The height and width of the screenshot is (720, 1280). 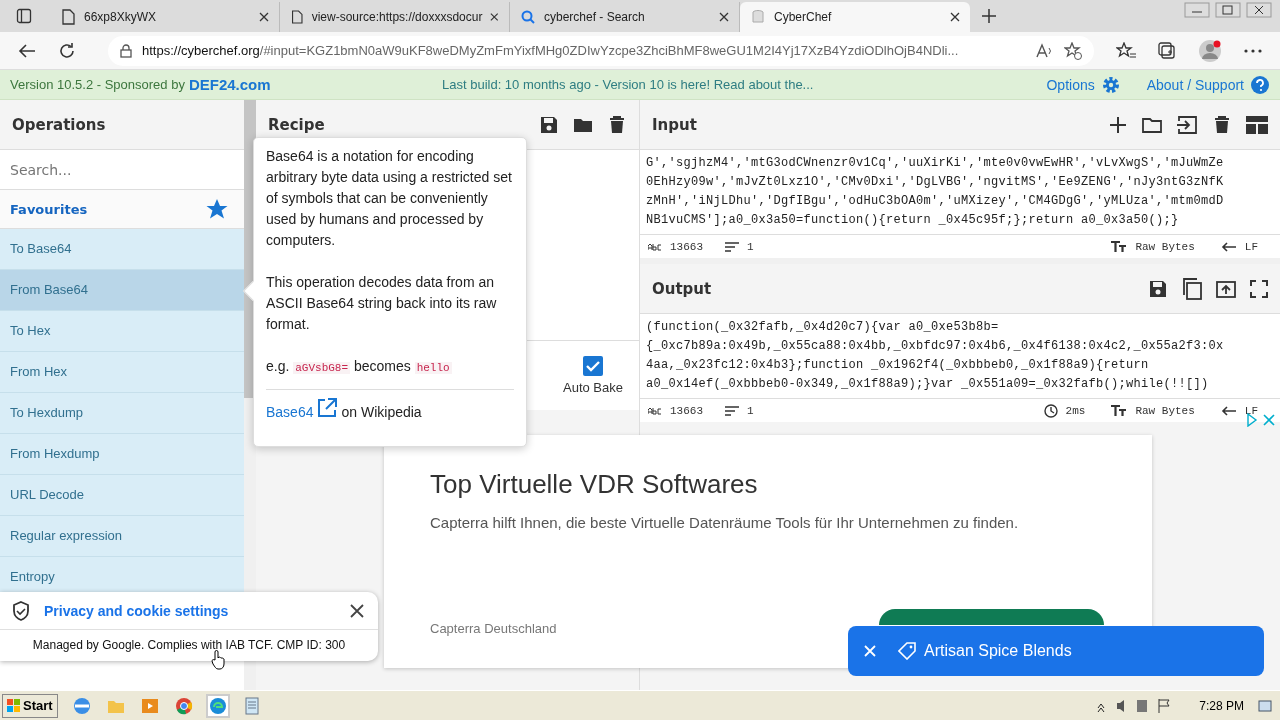 I want to click on clock-text: 7:28 PM, so click(x=1221, y=705).